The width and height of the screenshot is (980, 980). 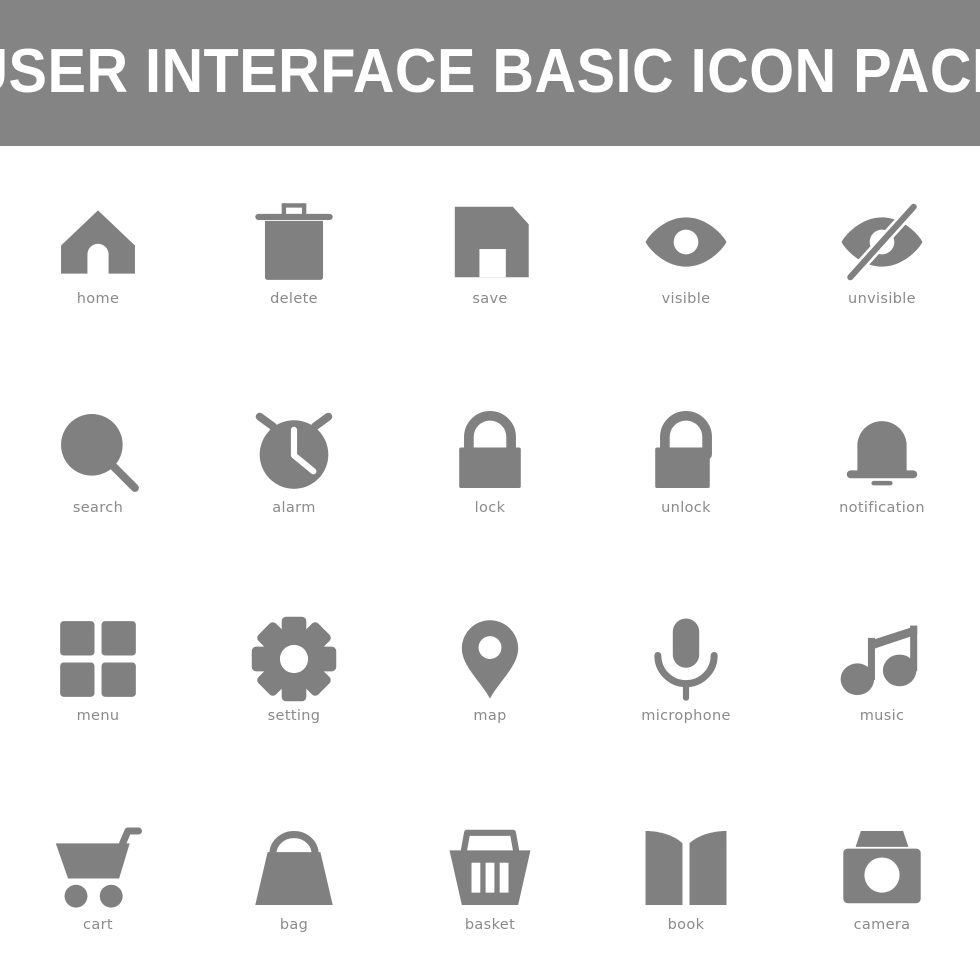 I want to click on shopping-basket-icon, so click(x=490, y=868).